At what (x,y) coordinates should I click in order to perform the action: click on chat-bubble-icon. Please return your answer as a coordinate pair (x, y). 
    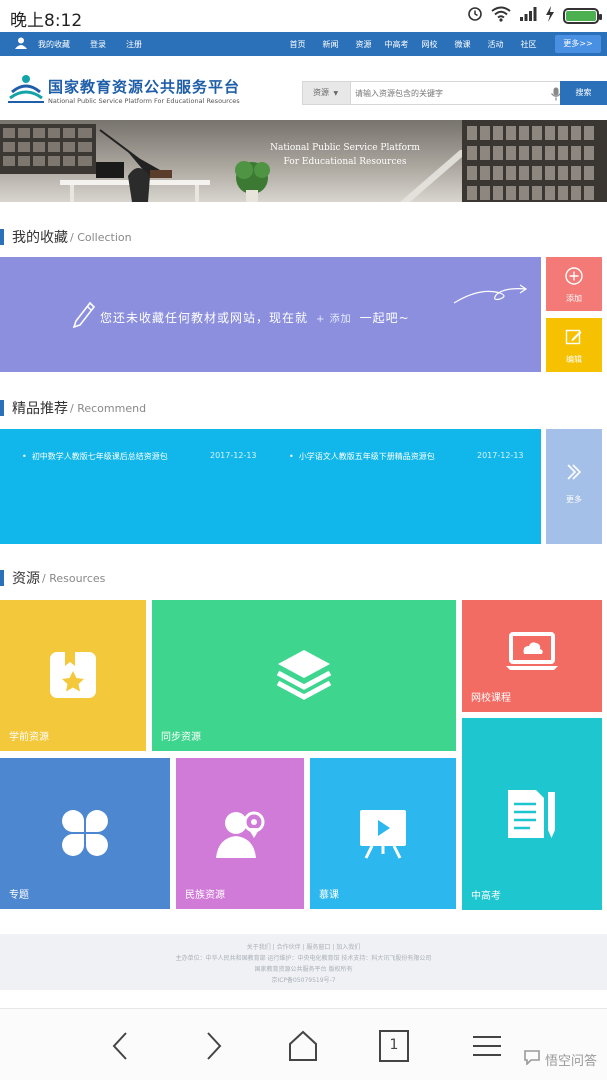
    Looking at the image, I should click on (532, 1059).